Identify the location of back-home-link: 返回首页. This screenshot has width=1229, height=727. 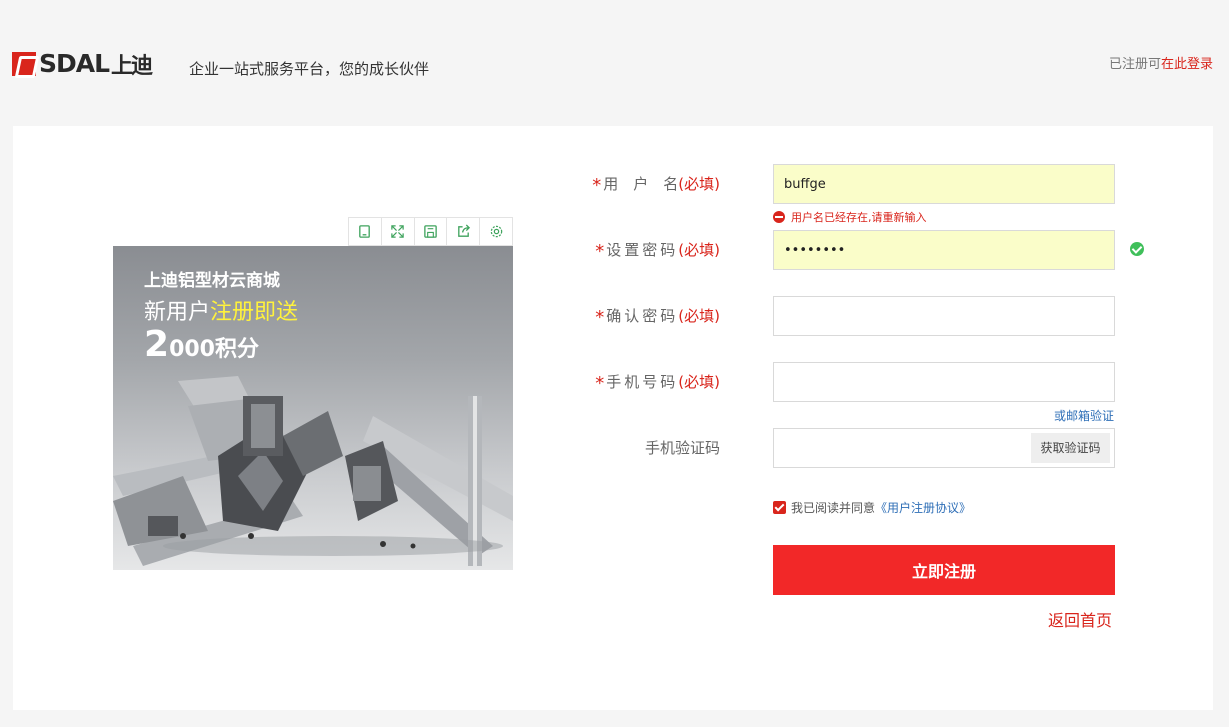
(1080, 619).